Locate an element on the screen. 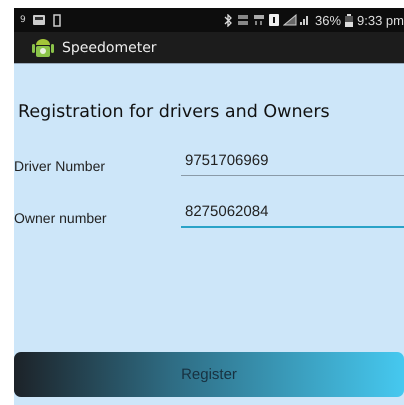 Image resolution: width=404 pixels, height=405 pixels. phone-icon is located at coordinates (58, 20).